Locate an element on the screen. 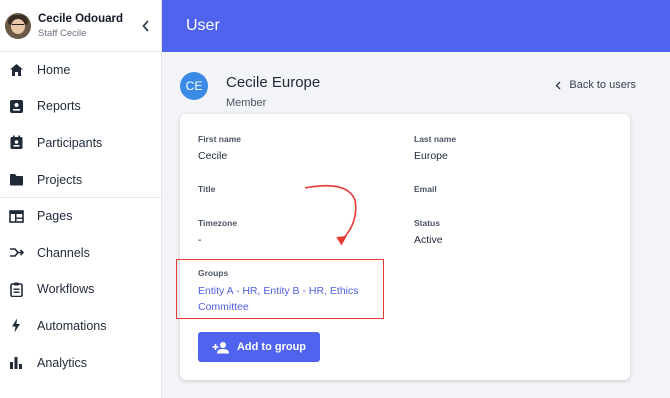 The width and height of the screenshot is (670, 398). entity-name: Cecile Europe is located at coordinates (273, 82).